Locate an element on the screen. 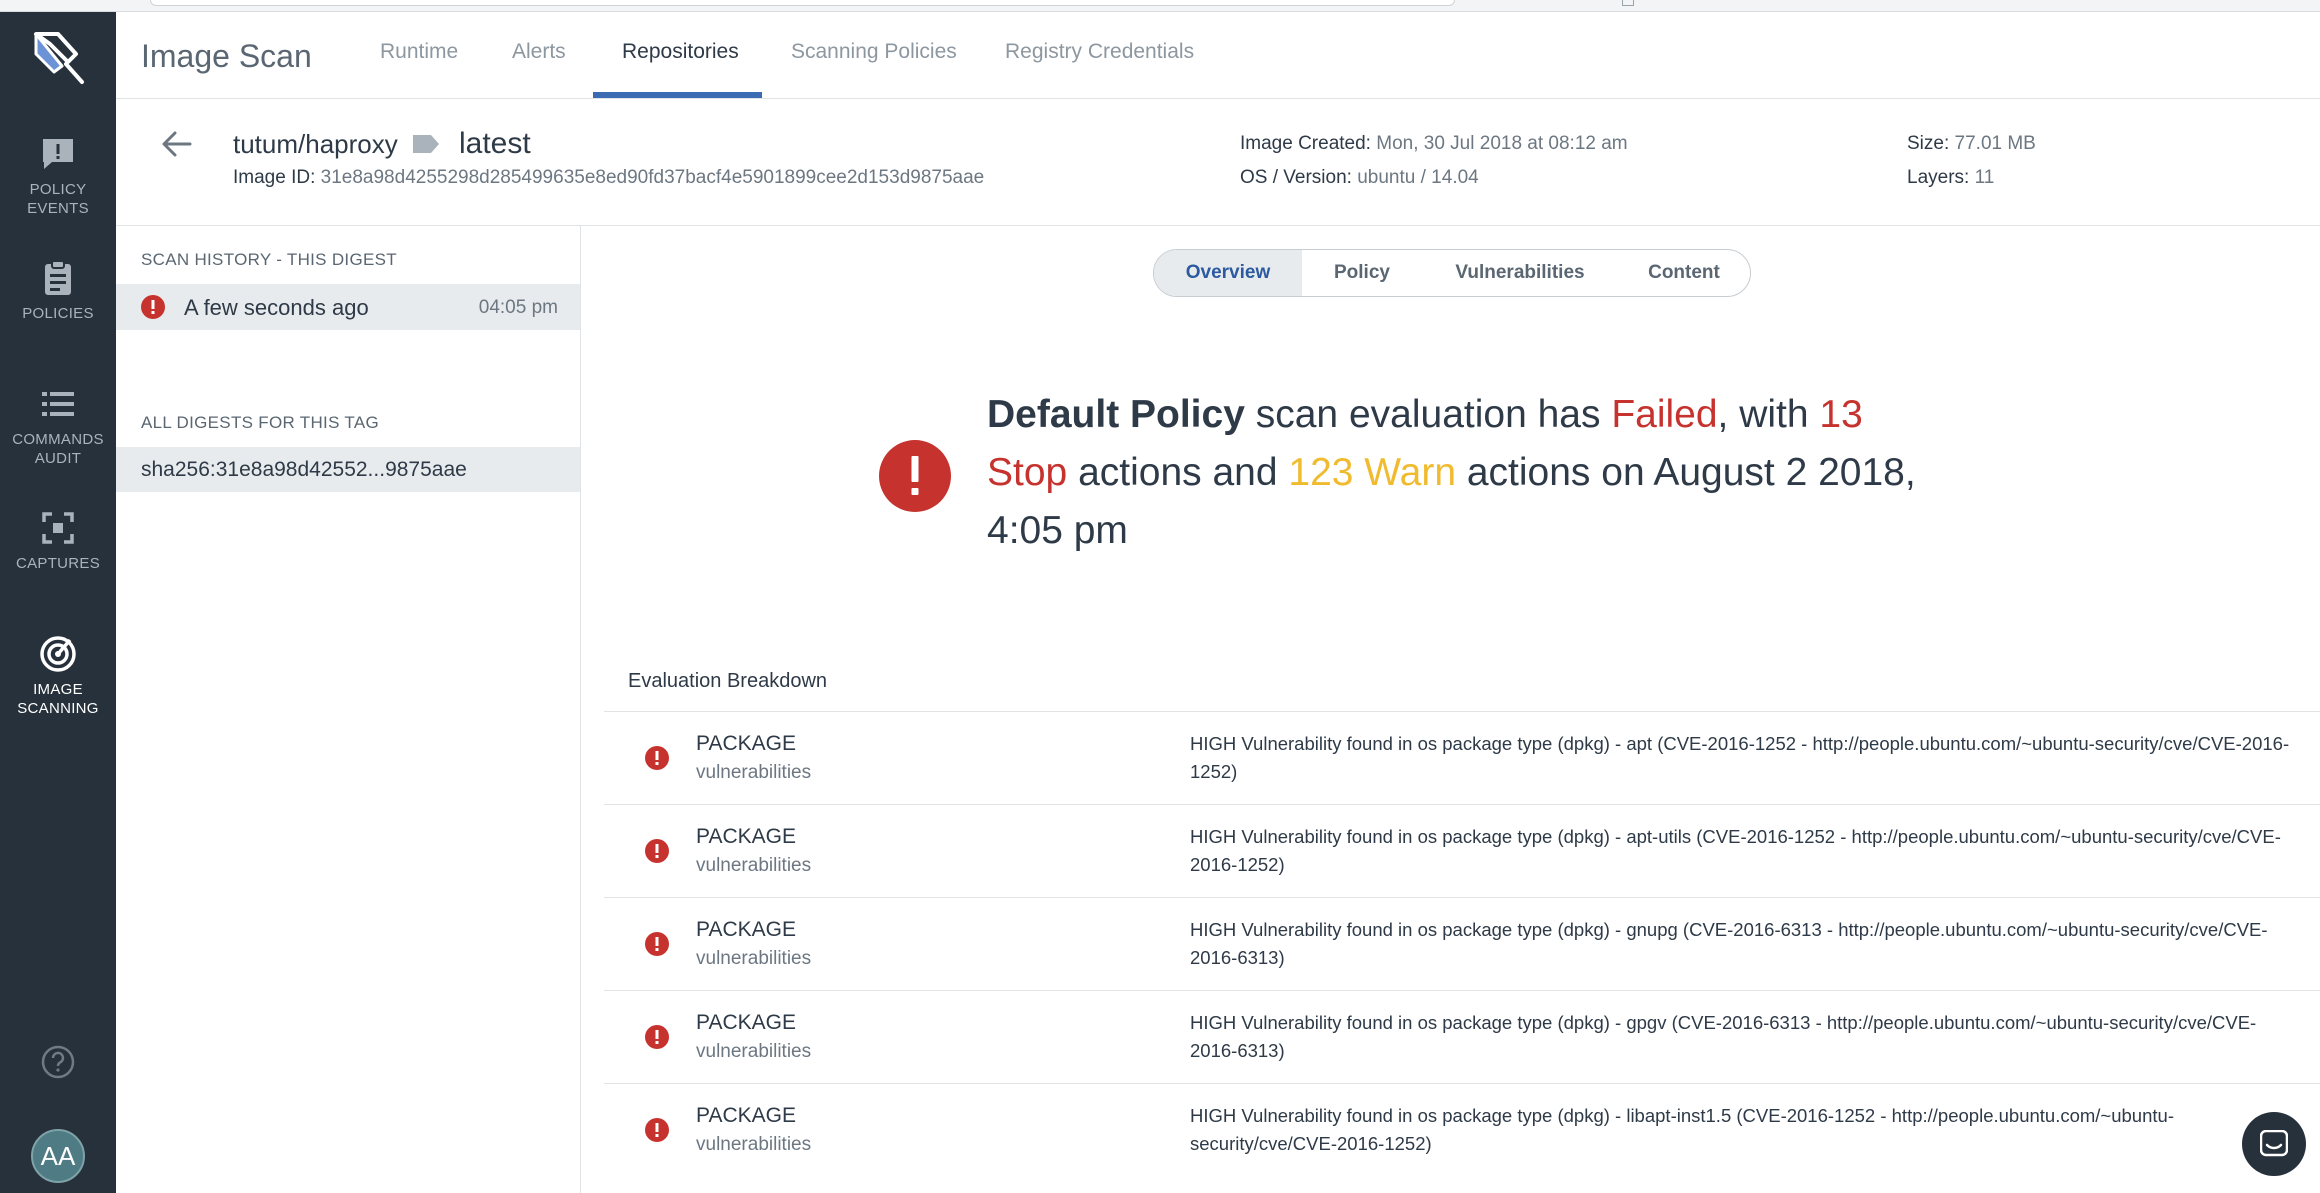  sidebar-item-label: CAPTURES is located at coordinates (58, 563).